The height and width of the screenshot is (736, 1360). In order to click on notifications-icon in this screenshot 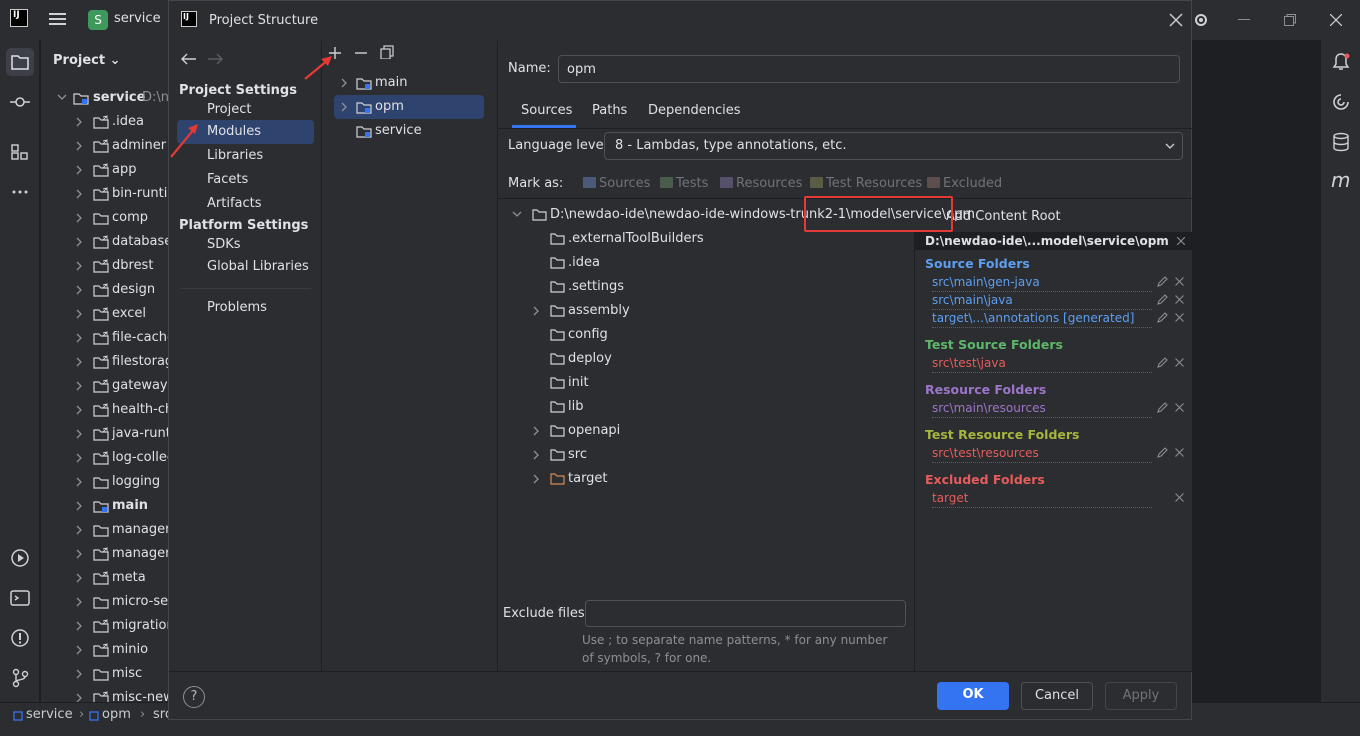, I will do `click(1341, 62)`.